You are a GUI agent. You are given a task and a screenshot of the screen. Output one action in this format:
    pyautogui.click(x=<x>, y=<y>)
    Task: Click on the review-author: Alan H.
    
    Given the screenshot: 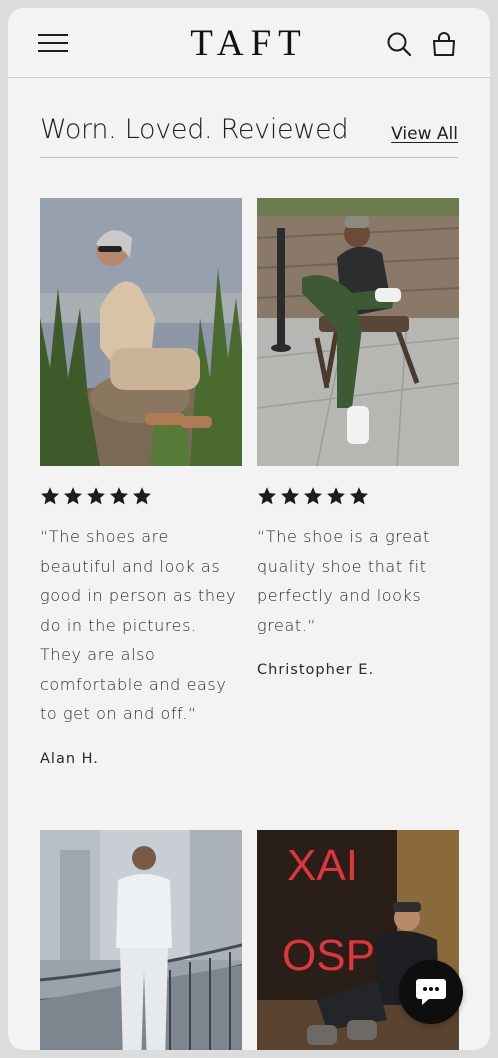 What is the action you would take?
    pyautogui.click(x=69, y=758)
    